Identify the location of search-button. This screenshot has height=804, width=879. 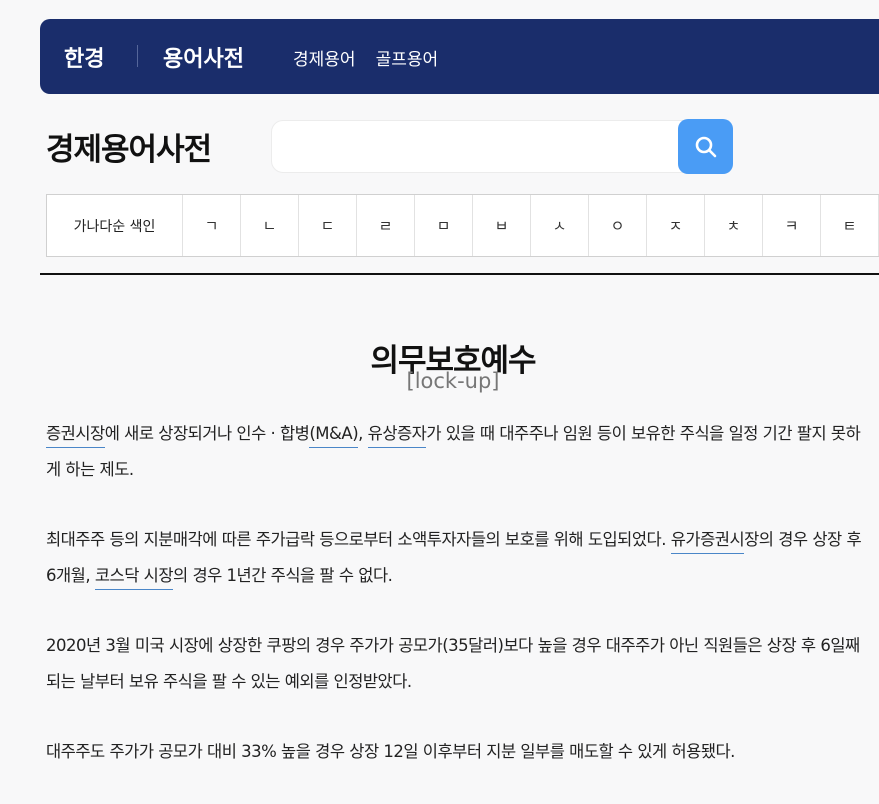
(705, 146).